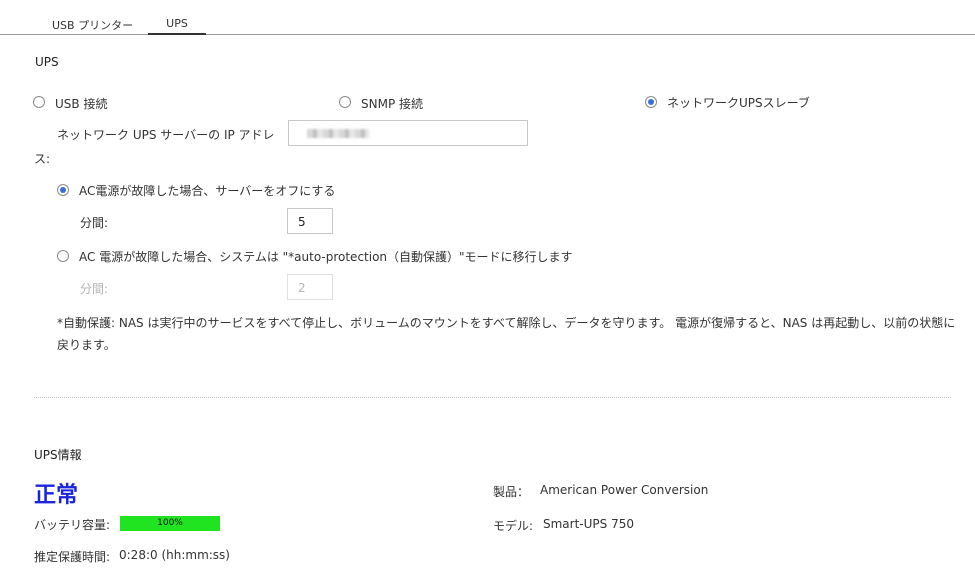 The width and height of the screenshot is (975, 585). What do you see at coordinates (207, 190) in the screenshot?
I see `shutdown-option-label: AC電源が故障した場合、サーバーをオフにする` at bounding box center [207, 190].